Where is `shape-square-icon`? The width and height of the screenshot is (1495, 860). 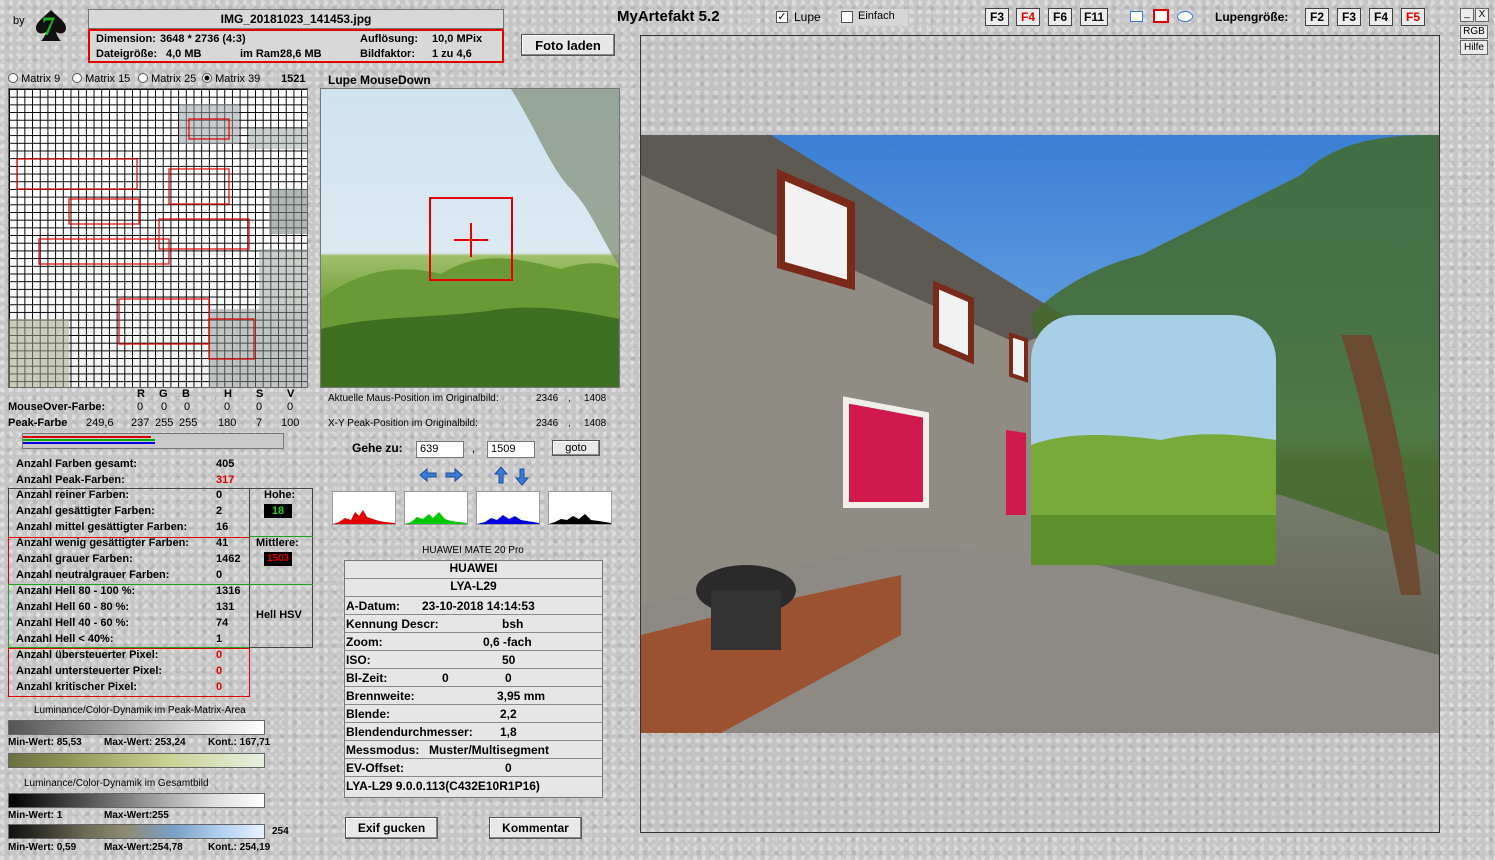
shape-square-icon is located at coordinates (1136, 16).